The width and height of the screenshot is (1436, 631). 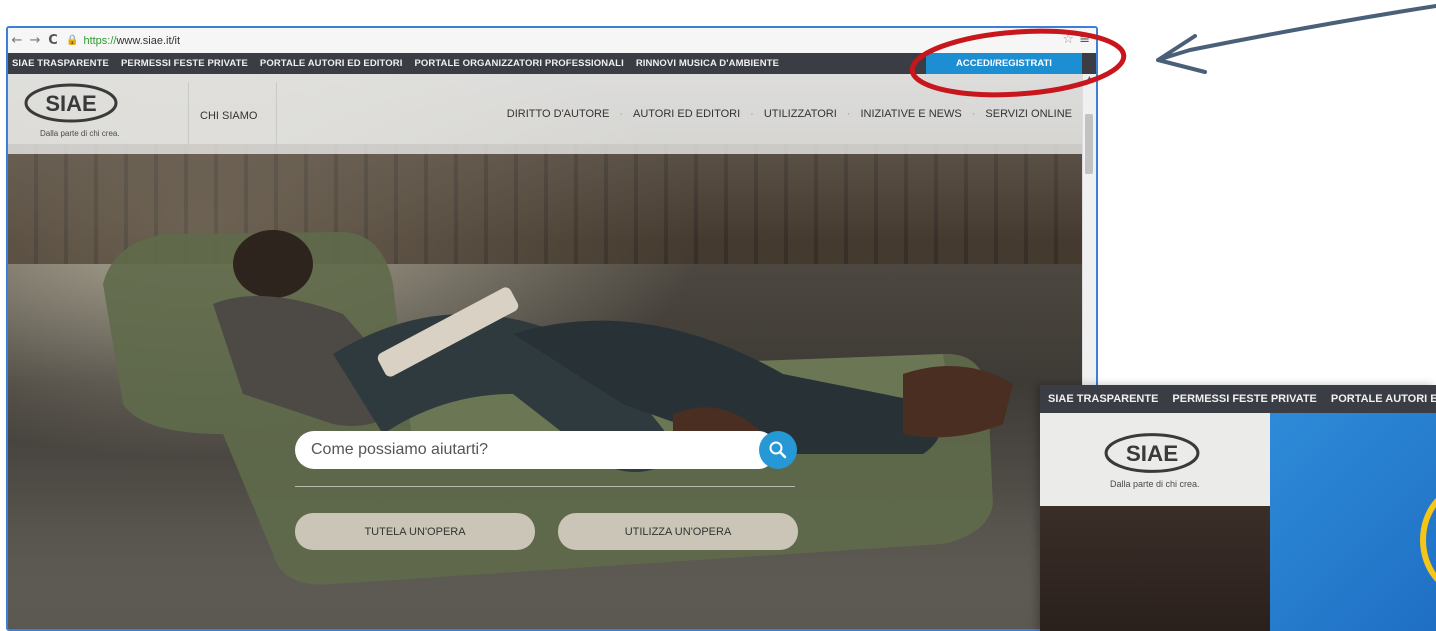 I want to click on nav-servizi-online: SERVIZI ONLINE, so click(x=1028, y=114).